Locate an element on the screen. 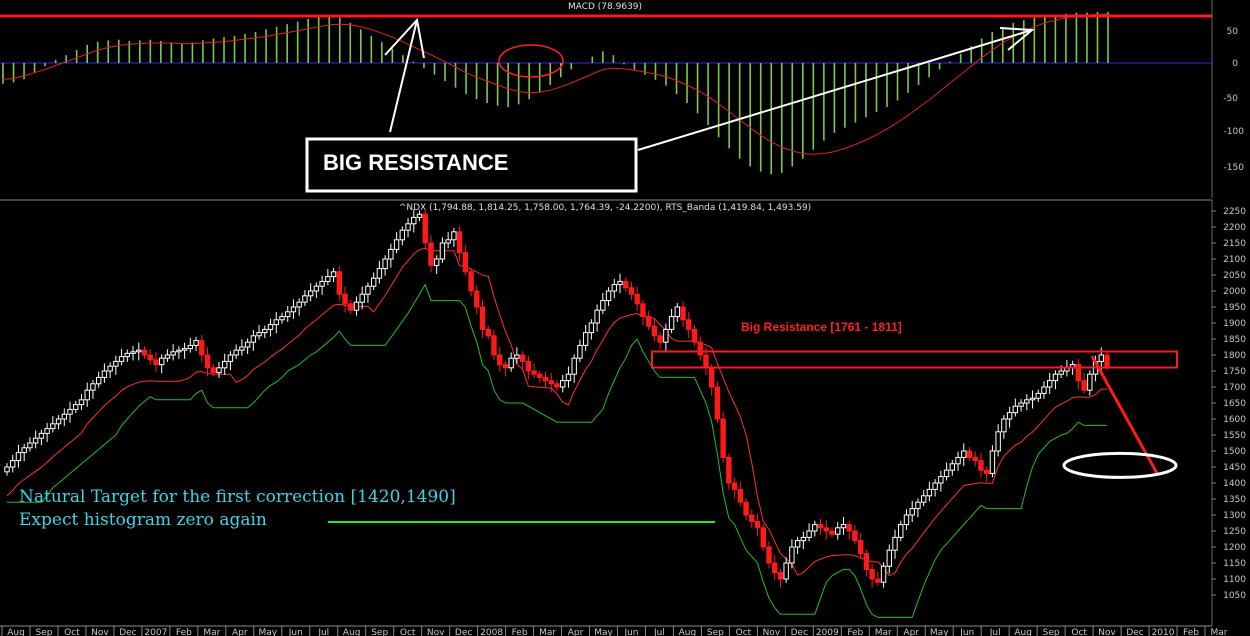 This screenshot has width=1250, height=636. x-tick-label: Jun is located at coordinates (630, 632).